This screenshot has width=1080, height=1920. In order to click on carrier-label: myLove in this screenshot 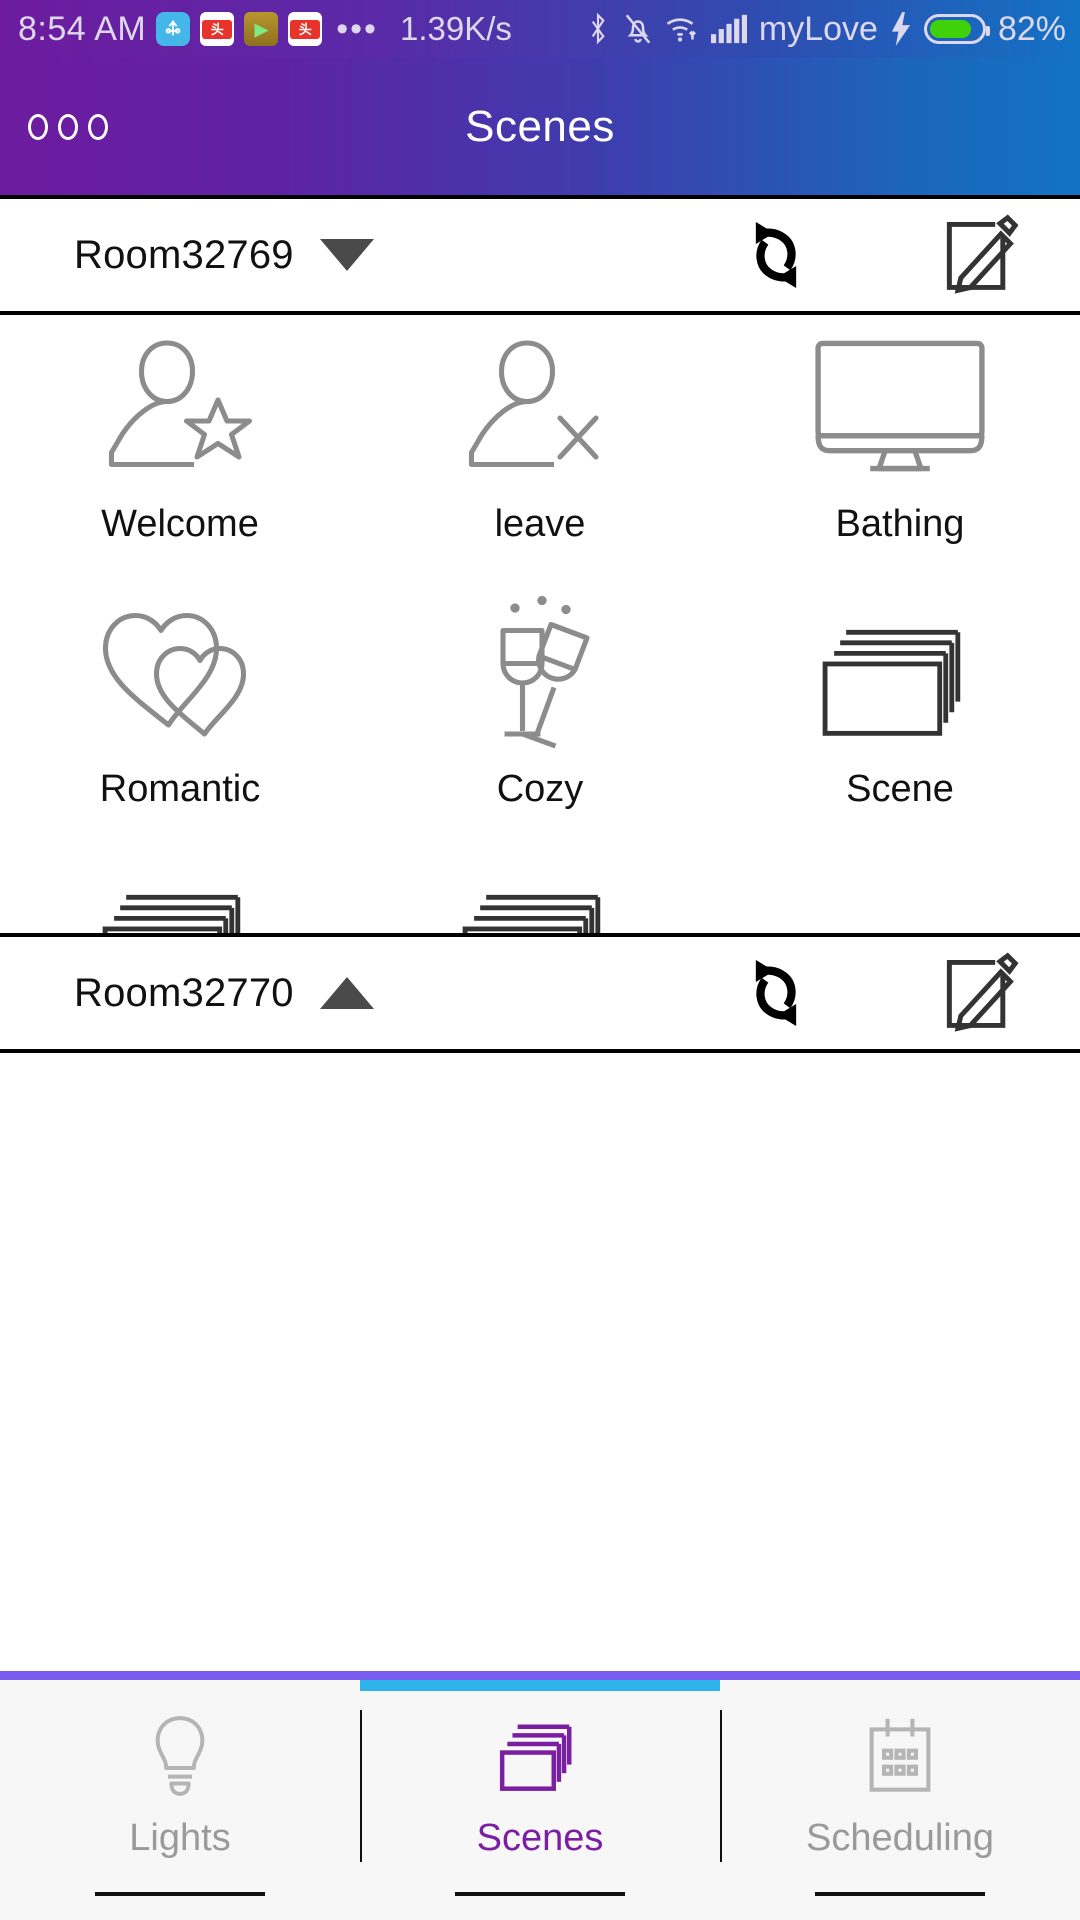, I will do `click(818, 28)`.